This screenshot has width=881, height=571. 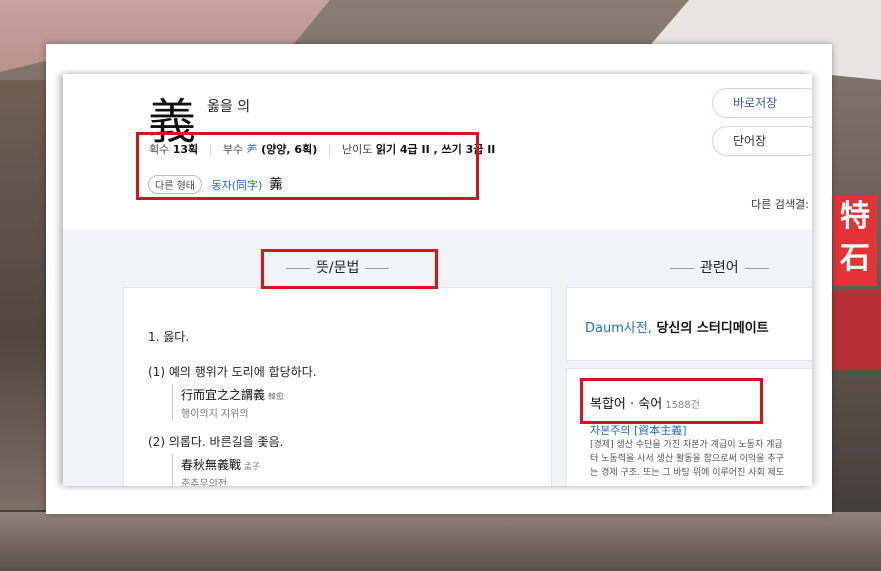 I want to click on example-2: 春秋無義戰 孟子 춘추무의전, so click(x=216, y=470).